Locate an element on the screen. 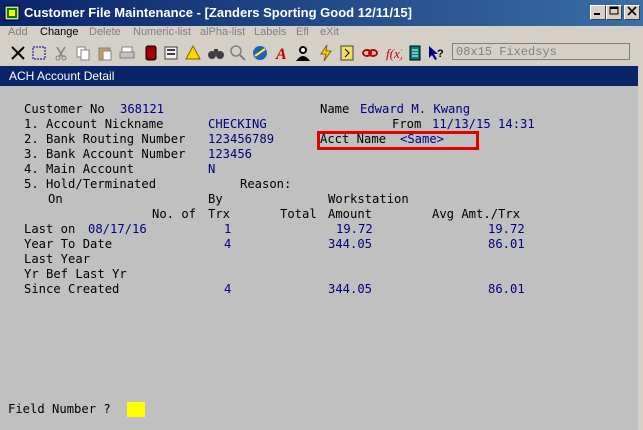 This screenshot has width=643, height=430. reason-label: Reason: is located at coordinates (266, 184).